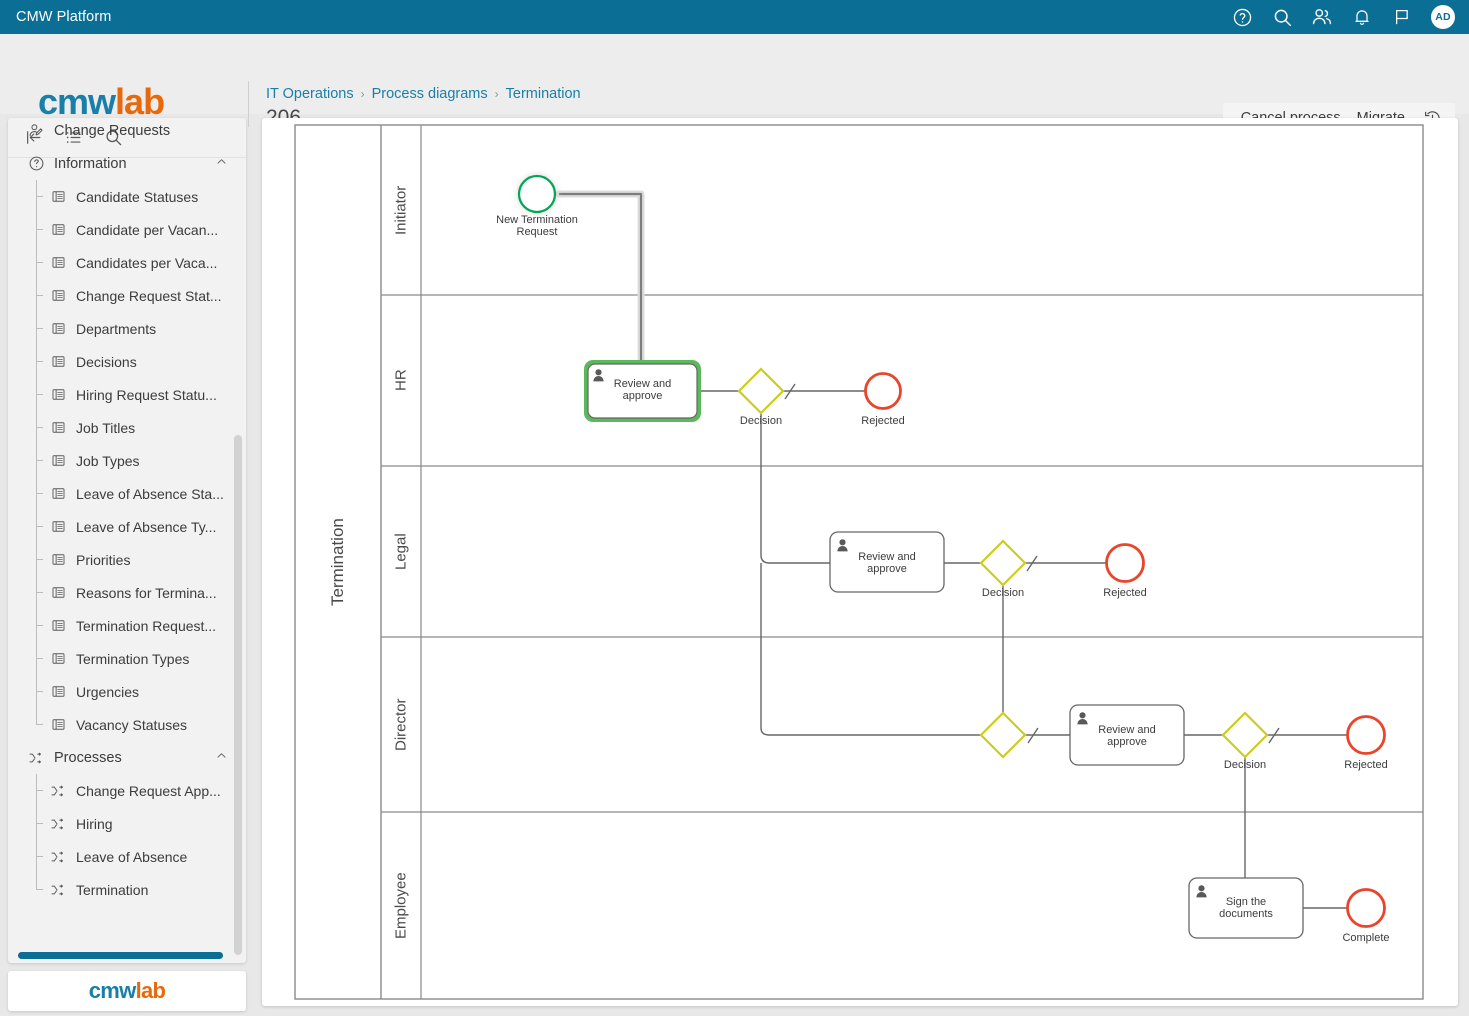 Image resolution: width=1469 pixels, height=1016 pixels. Describe the element at coordinates (150, 990) in the screenshot. I see `footer-logo-part-lab: lab` at that location.